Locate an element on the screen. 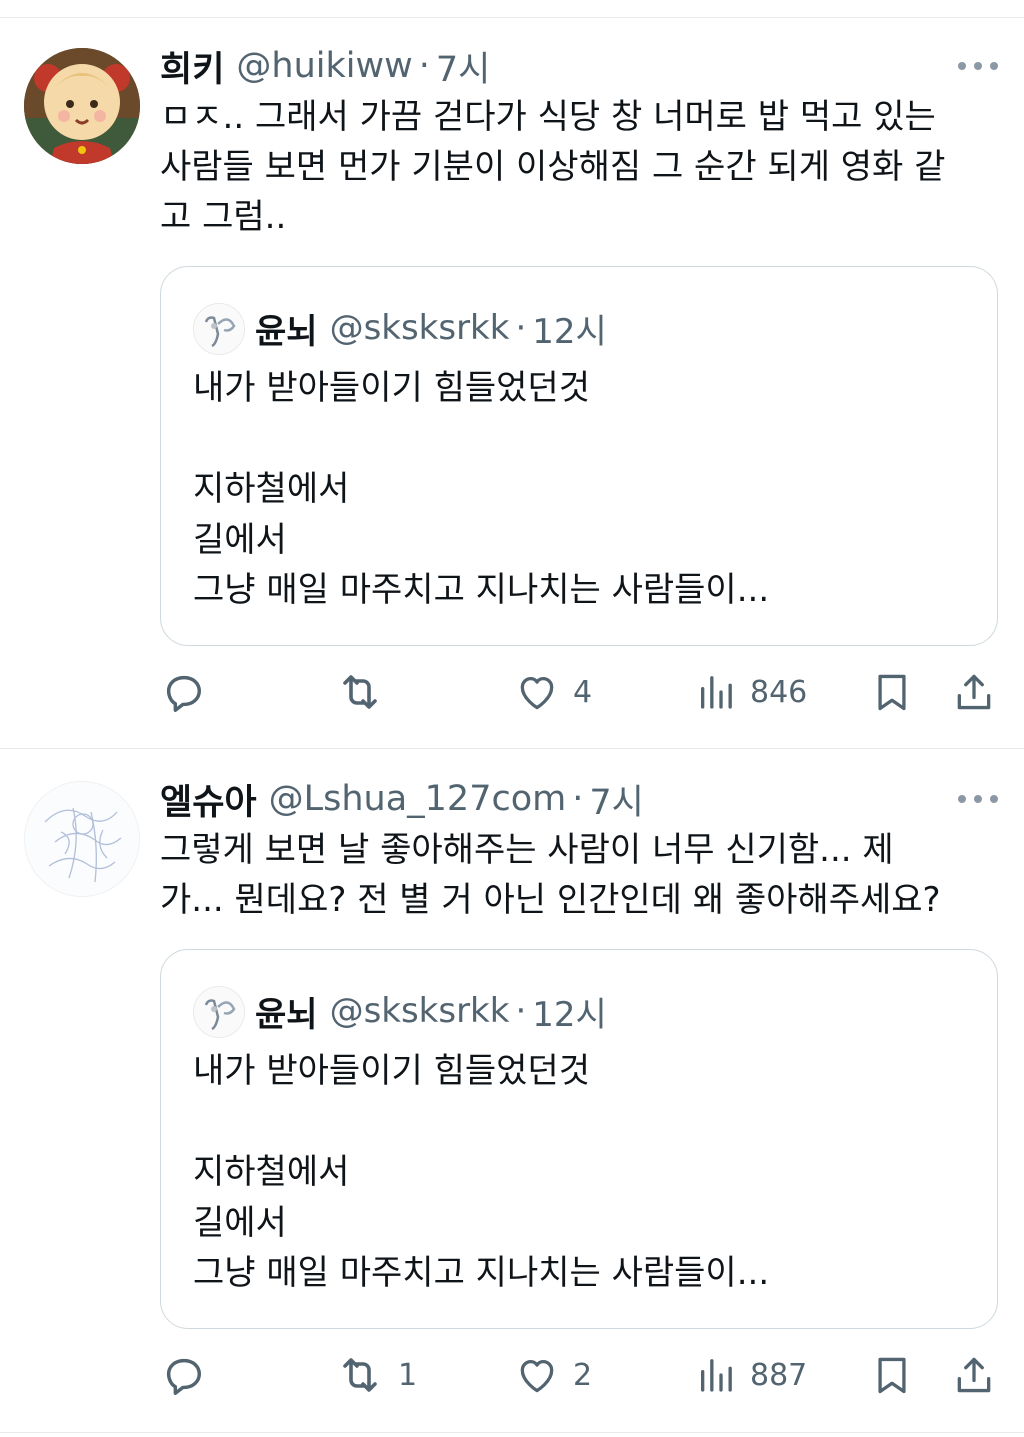 The width and height of the screenshot is (1024, 1437). action-bar: 1 2 887 is located at coordinates (512, 1375).